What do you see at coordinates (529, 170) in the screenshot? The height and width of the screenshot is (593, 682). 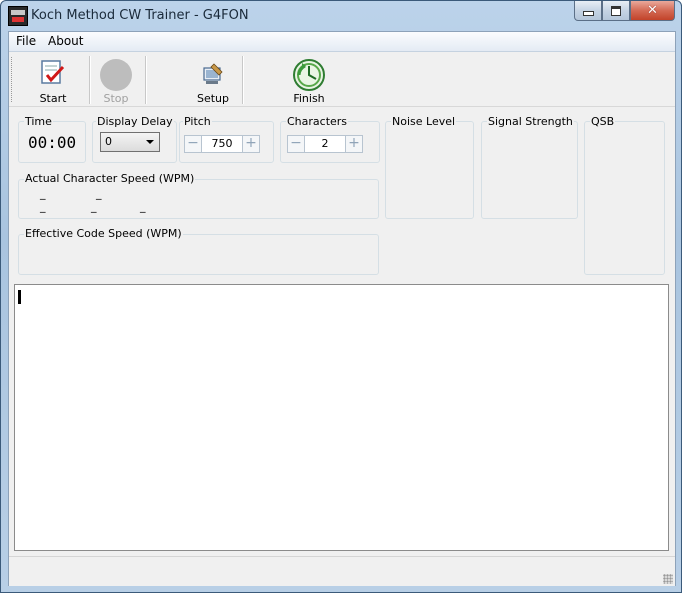 I see `signal-strength-group` at bounding box center [529, 170].